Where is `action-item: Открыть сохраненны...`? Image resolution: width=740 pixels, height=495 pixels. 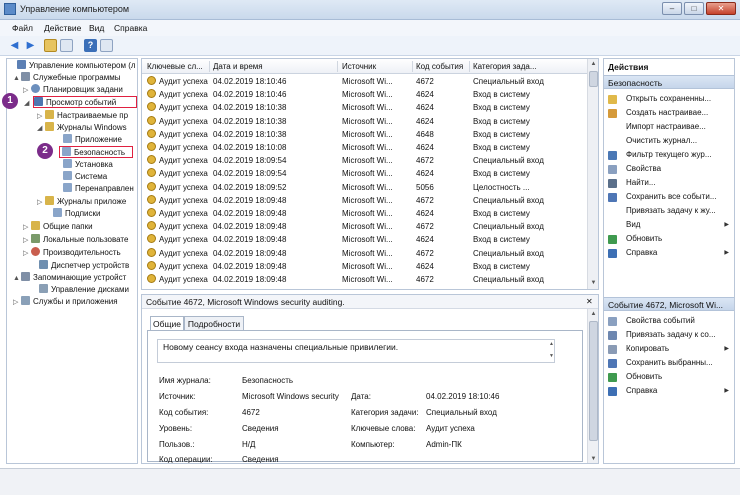 action-item: Открыть сохраненны... is located at coordinates (669, 99).